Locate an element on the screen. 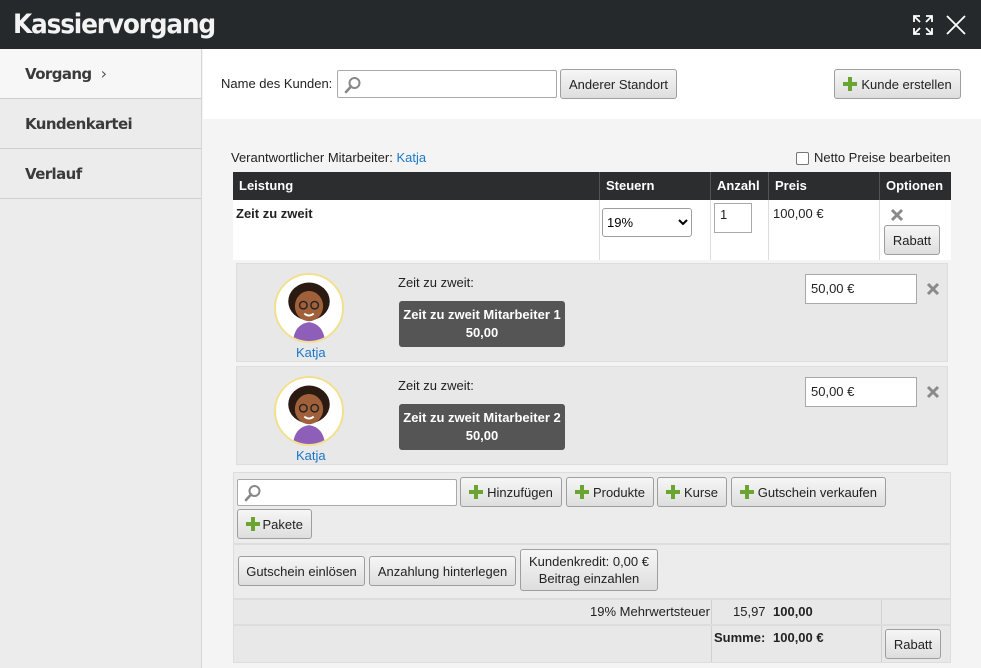  sidebar-item-verlauf: Verlauf is located at coordinates (100, 174).